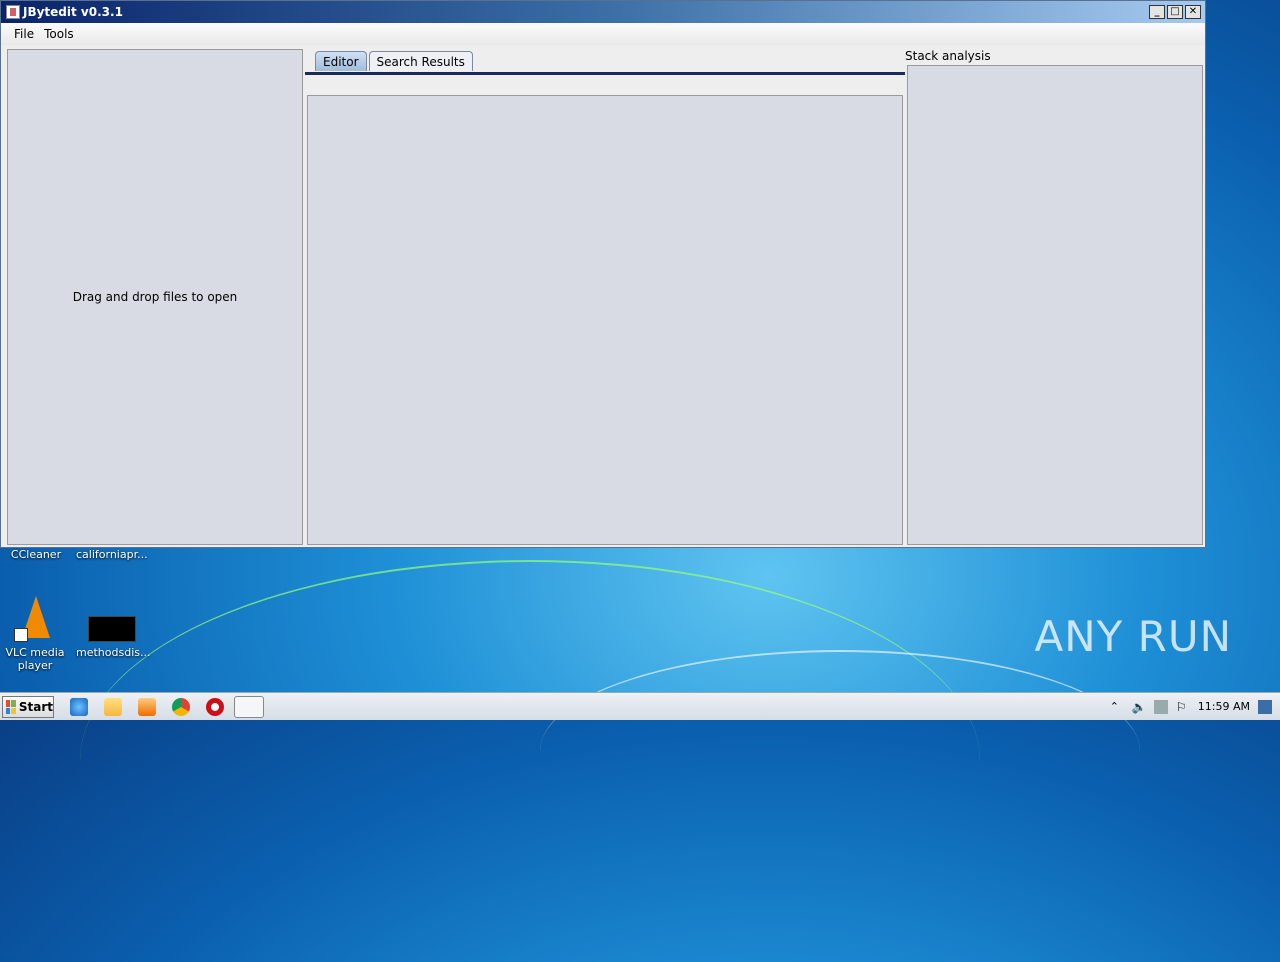 This screenshot has height=962, width=1280. I want to click on java-app-icon, so click(13, 12).